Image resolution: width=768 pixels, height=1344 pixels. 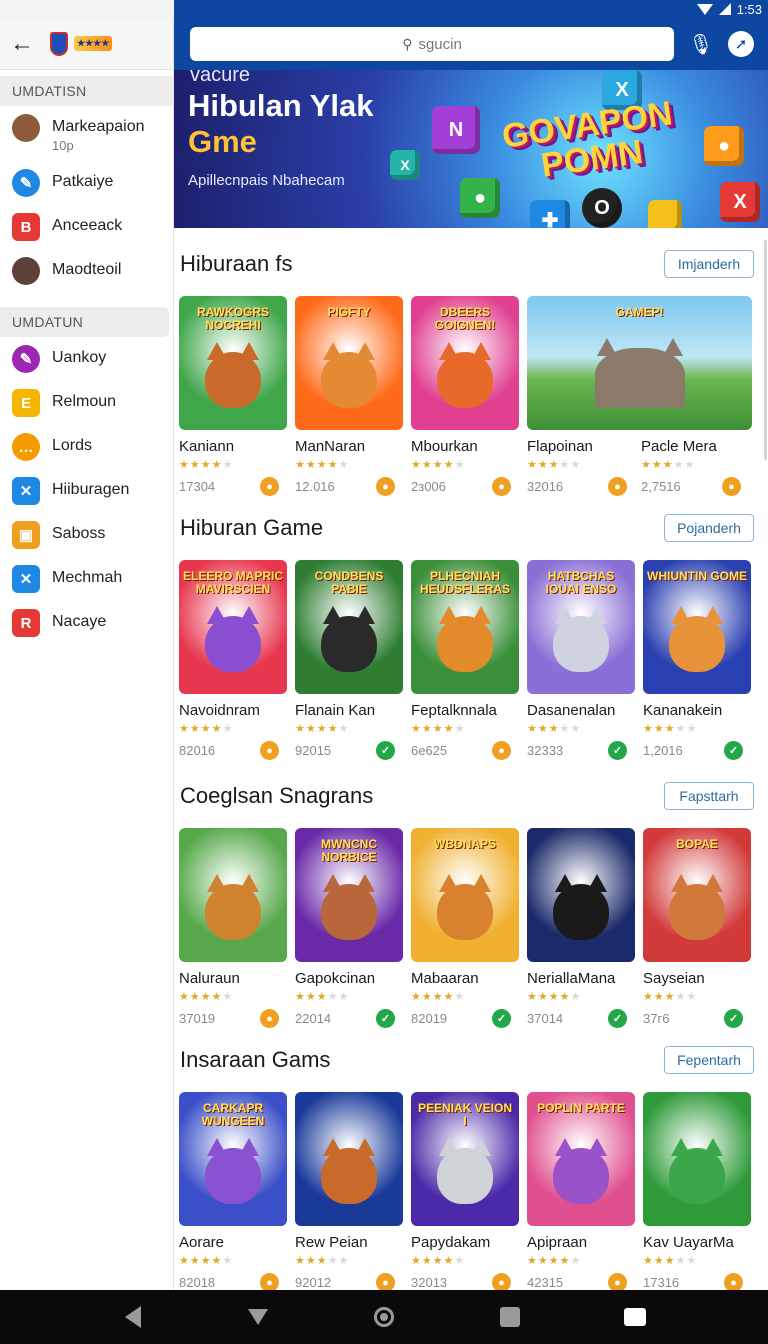 What do you see at coordinates (335, 710) in the screenshot?
I see `game-title: Flanain Kan` at bounding box center [335, 710].